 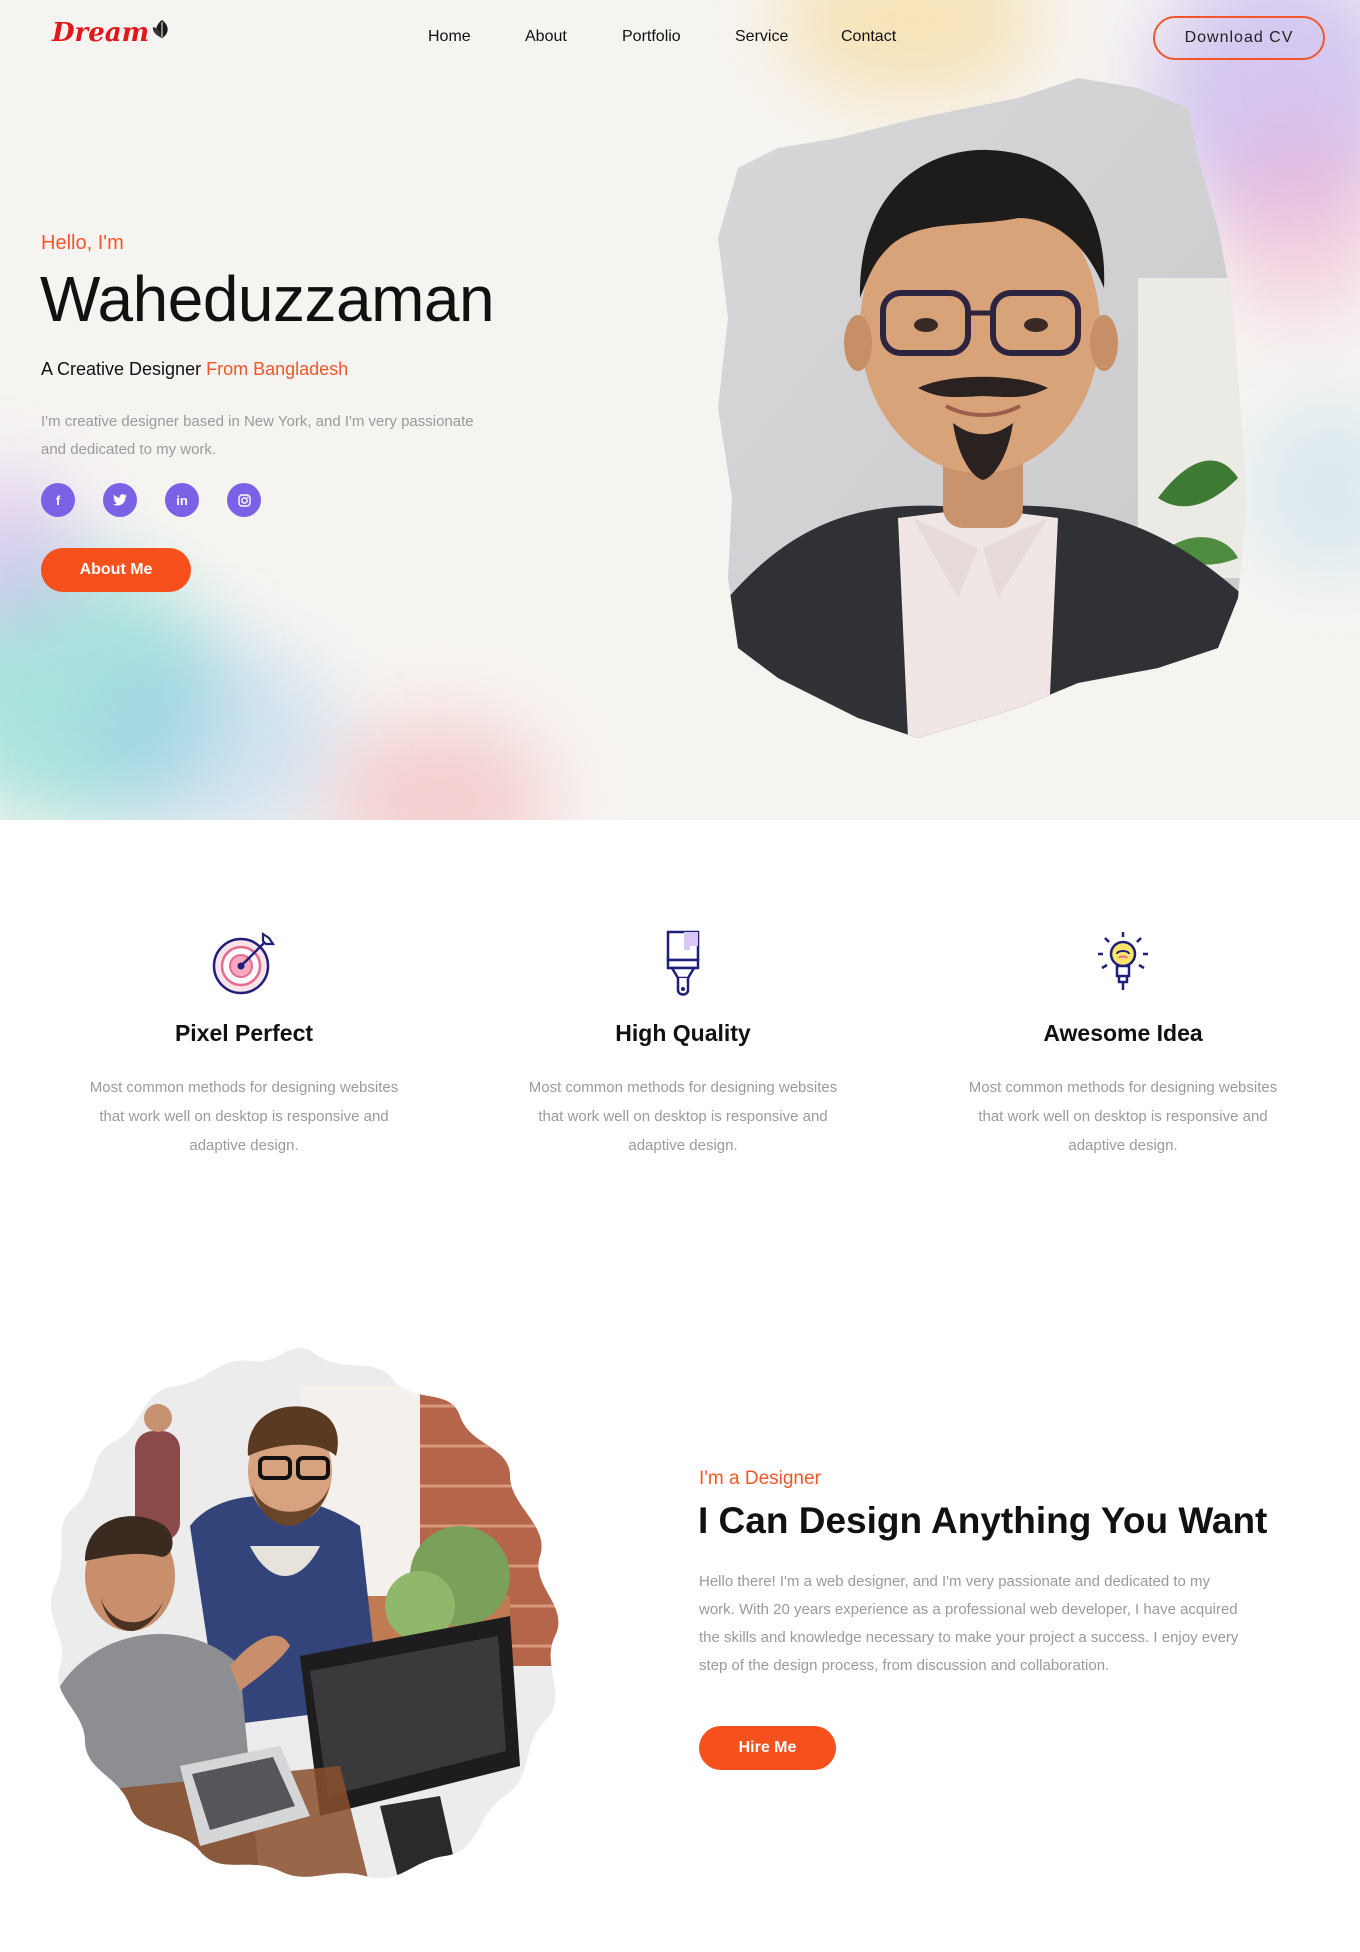 What do you see at coordinates (546, 37) in the screenshot?
I see `nav-item-about: About` at bounding box center [546, 37].